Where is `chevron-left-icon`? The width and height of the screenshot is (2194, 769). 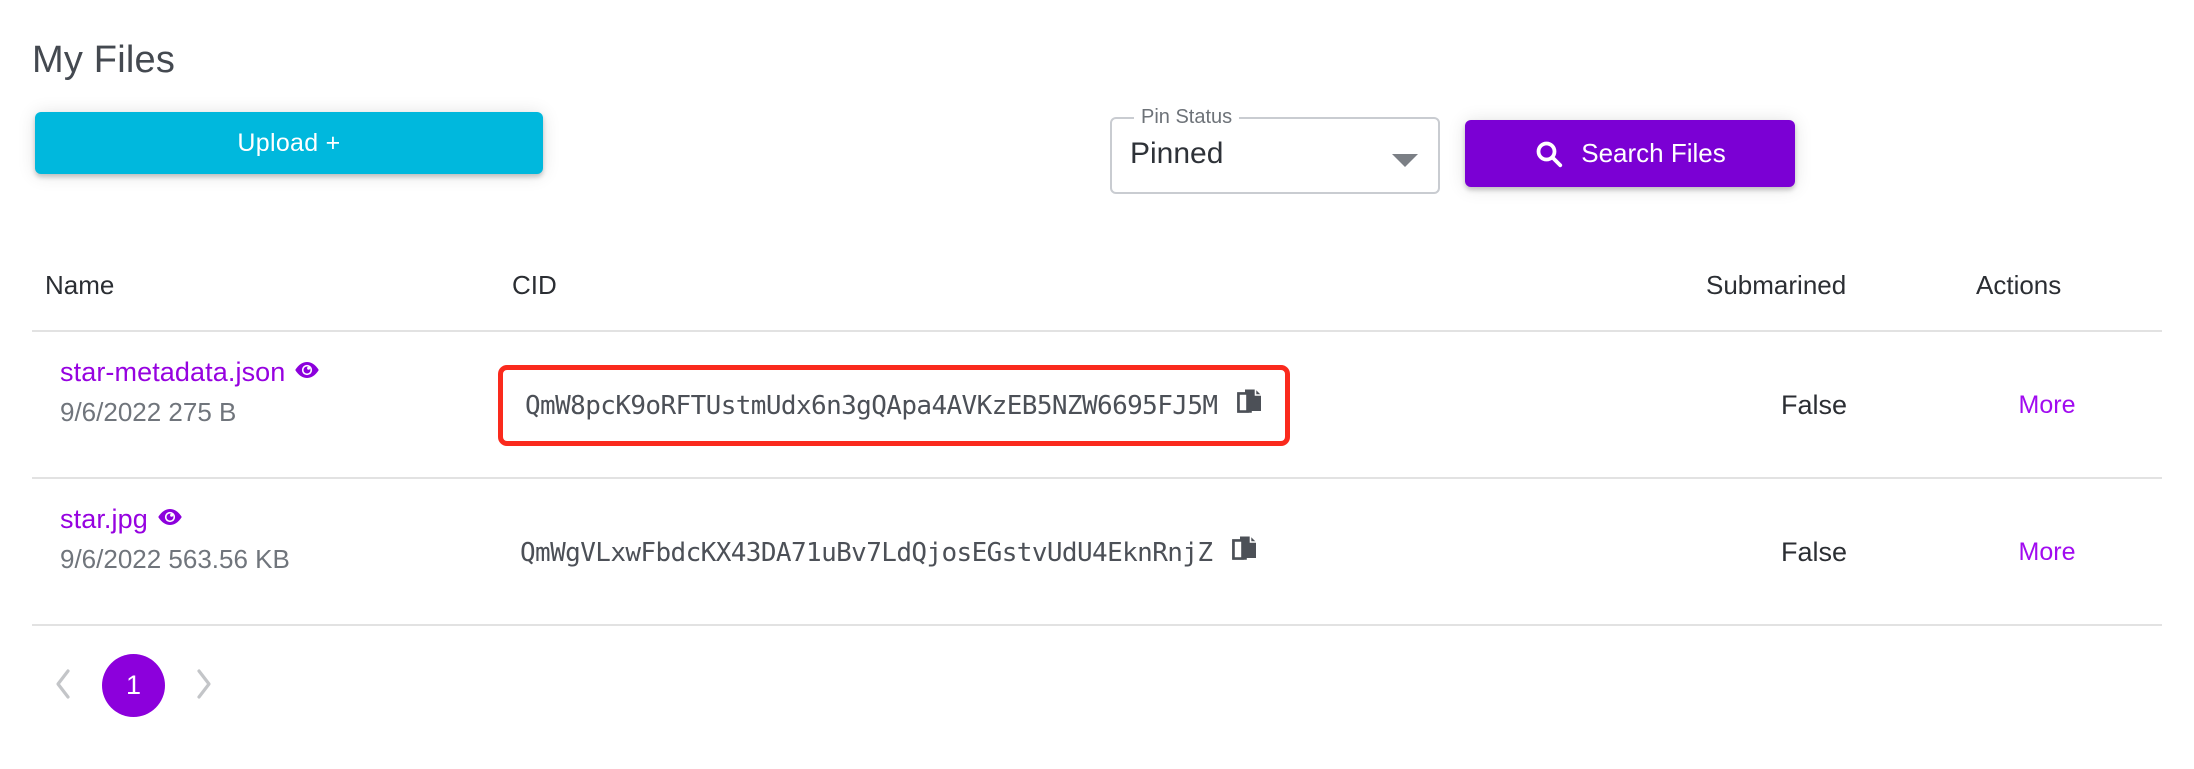
chevron-left-icon is located at coordinates (63, 685).